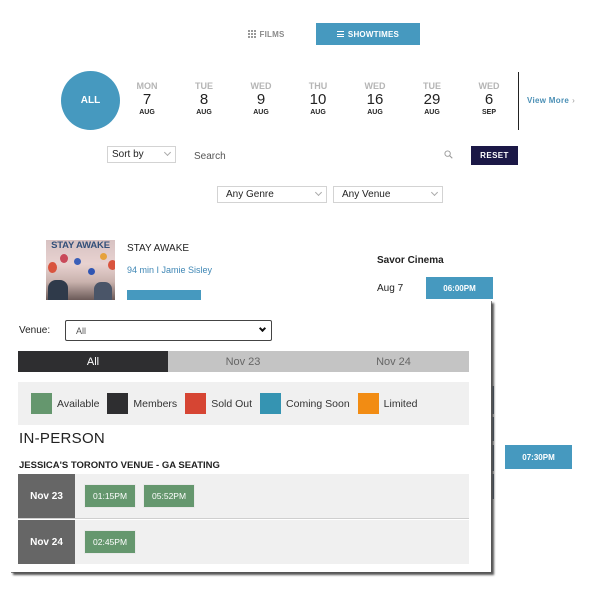 Image resolution: width=600 pixels, height=600 pixels. I want to click on date-day: 8, so click(204, 99).